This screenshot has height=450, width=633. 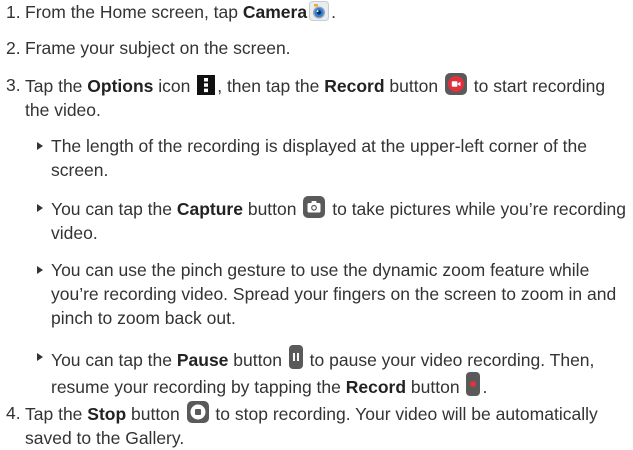 What do you see at coordinates (295, 357) in the screenshot?
I see `pause-button-icon` at bounding box center [295, 357].